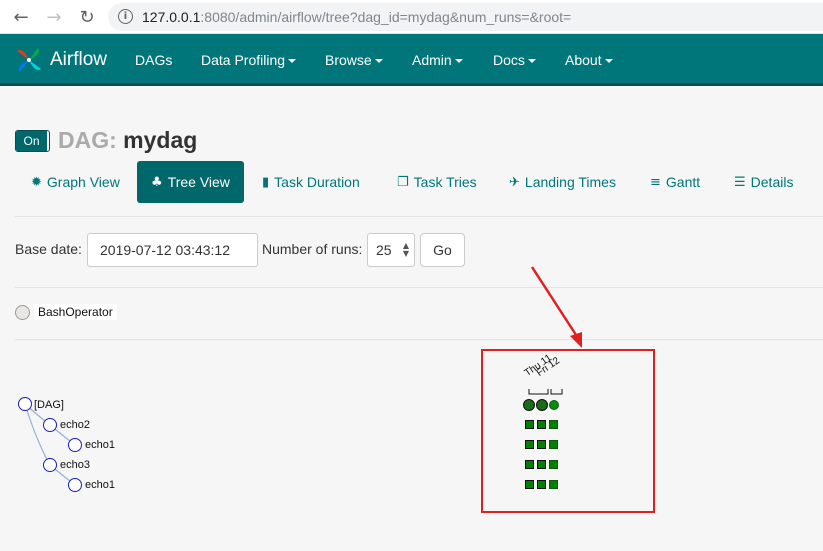  I want to click on tab-graph-view-label: Graph View, so click(83, 182).